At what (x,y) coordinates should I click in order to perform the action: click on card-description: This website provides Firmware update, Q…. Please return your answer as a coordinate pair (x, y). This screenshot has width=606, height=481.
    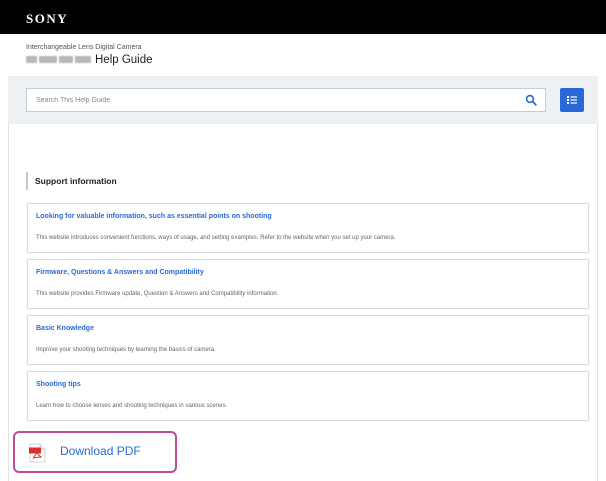
    Looking at the image, I should click on (157, 294).